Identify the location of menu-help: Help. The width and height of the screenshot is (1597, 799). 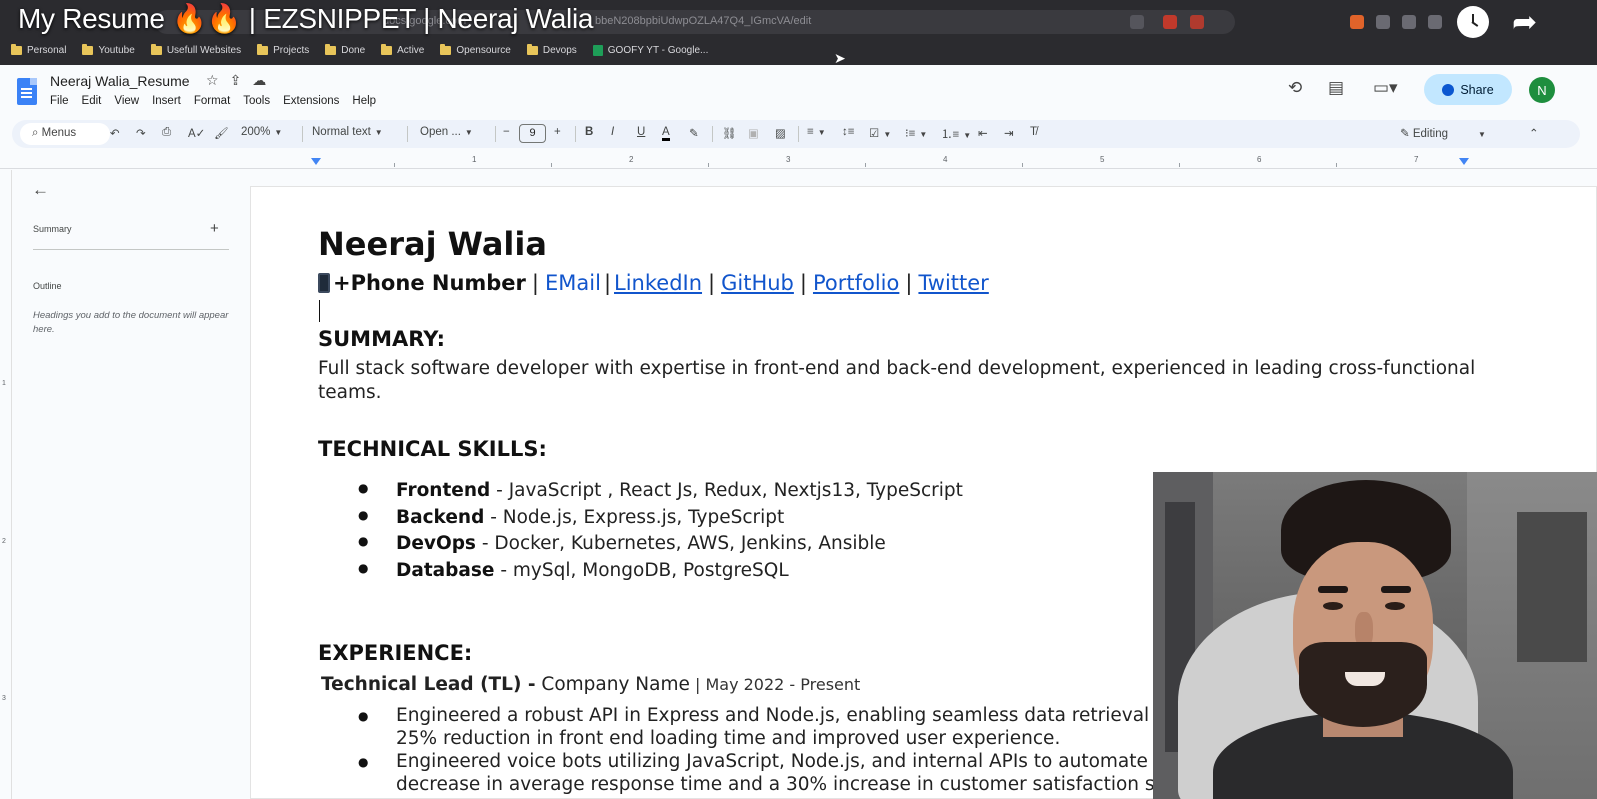
(364, 101).